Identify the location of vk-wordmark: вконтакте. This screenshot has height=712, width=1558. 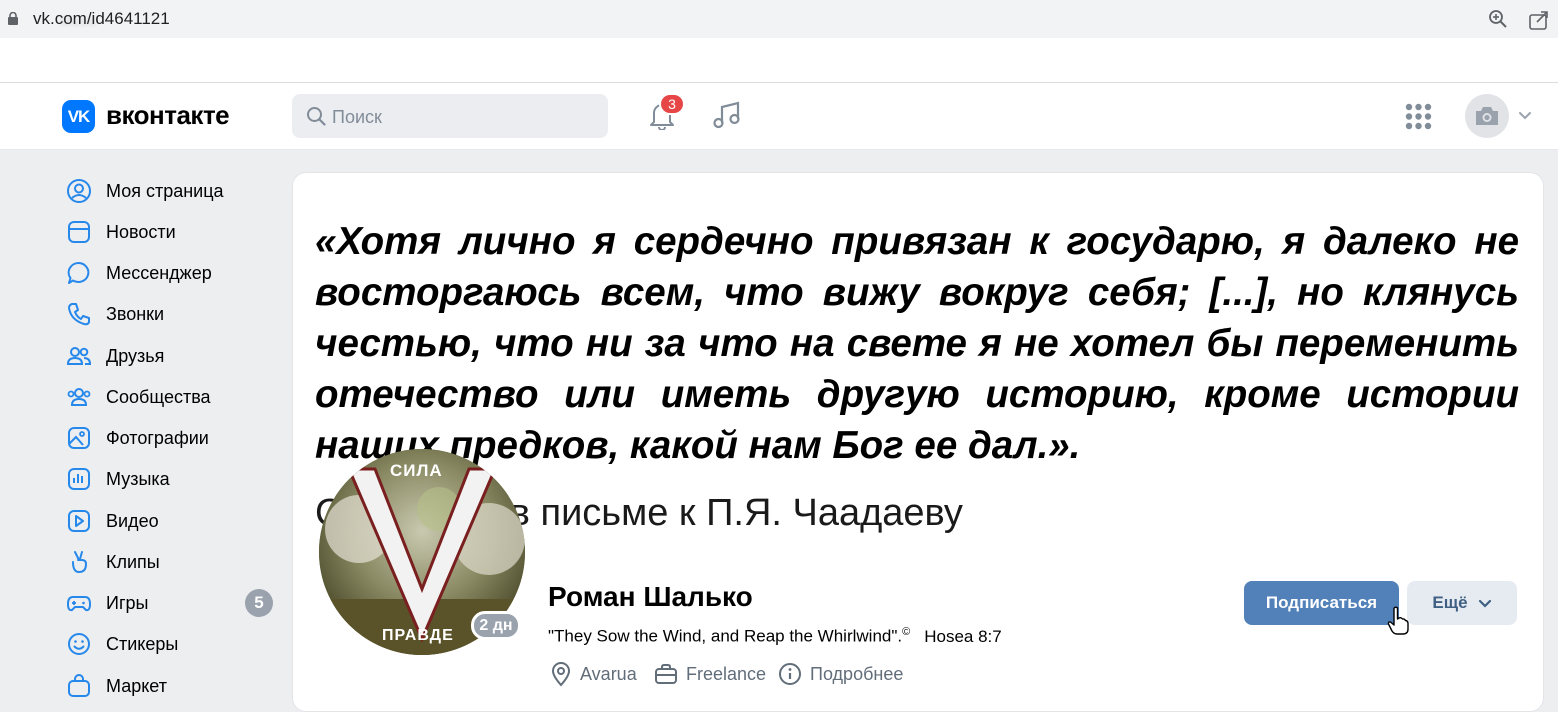
(168, 115).